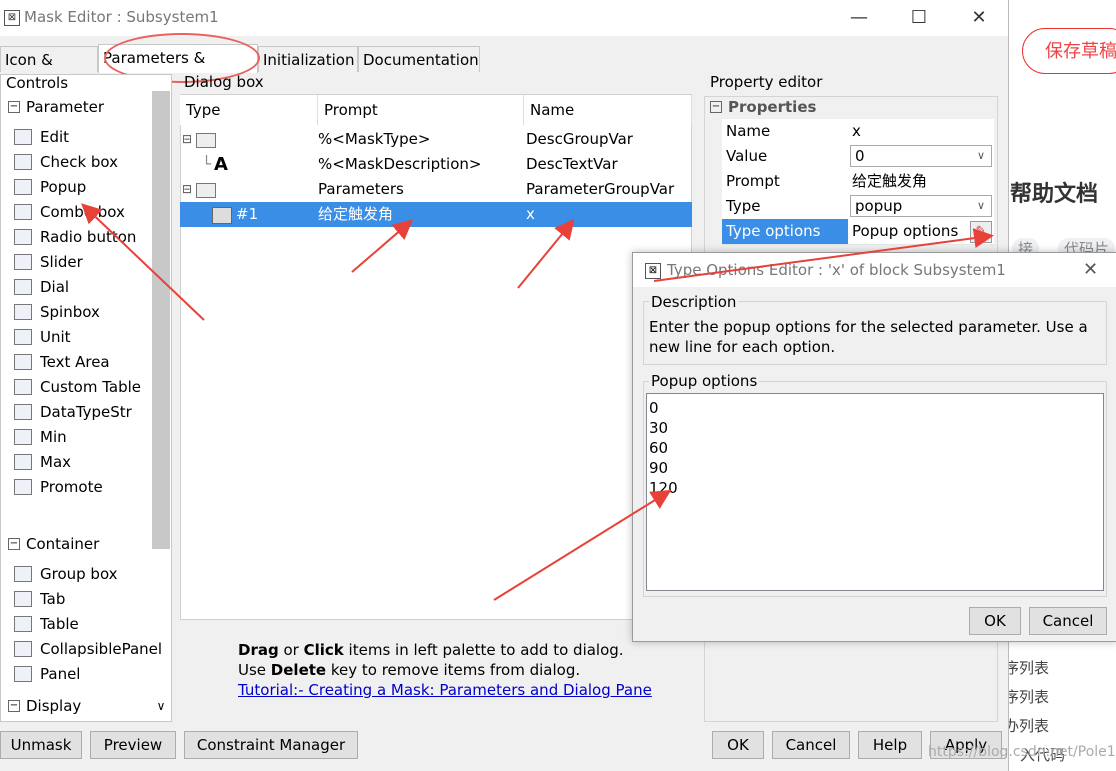 The image size is (1116, 771). Describe the element at coordinates (73, 412) in the screenshot. I see `palette-item: DataTypeStr` at that location.